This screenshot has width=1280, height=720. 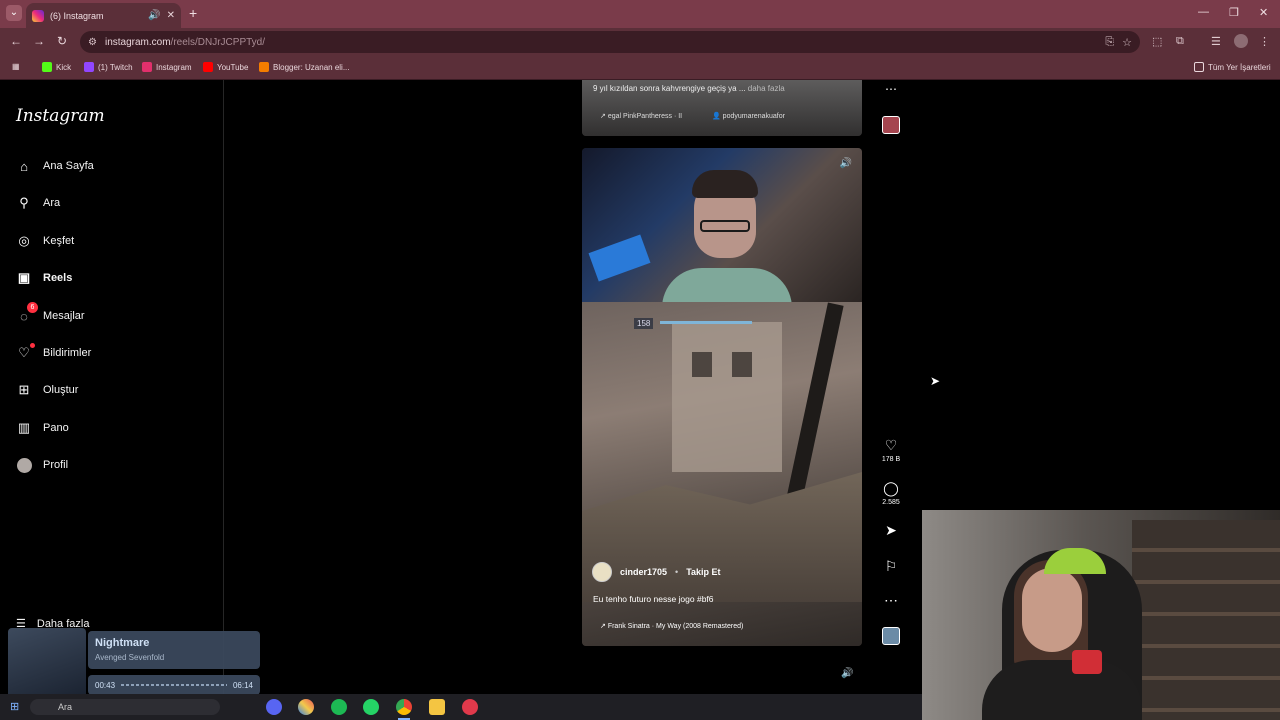 What do you see at coordinates (404, 707) in the screenshot?
I see `chrome-icon` at bounding box center [404, 707].